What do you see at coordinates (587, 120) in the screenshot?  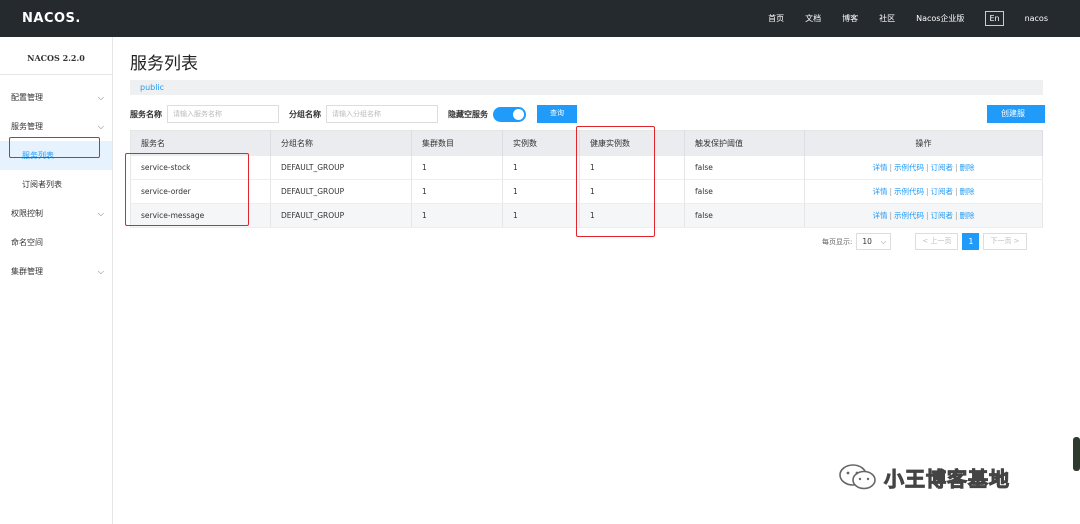 I see `filter-bar: 服务名称 请输入服务名称 分组名称 请输入分组名称 隐藏空服务 查询 创建服务` at bounding box center [587, 120].